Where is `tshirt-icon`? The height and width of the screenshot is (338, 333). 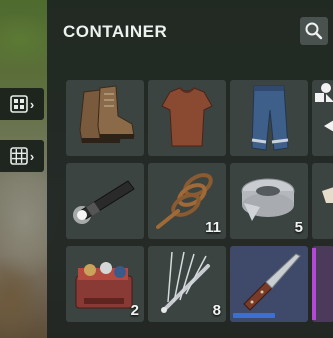
tshirt-icon is located at coordinates (187, 117).